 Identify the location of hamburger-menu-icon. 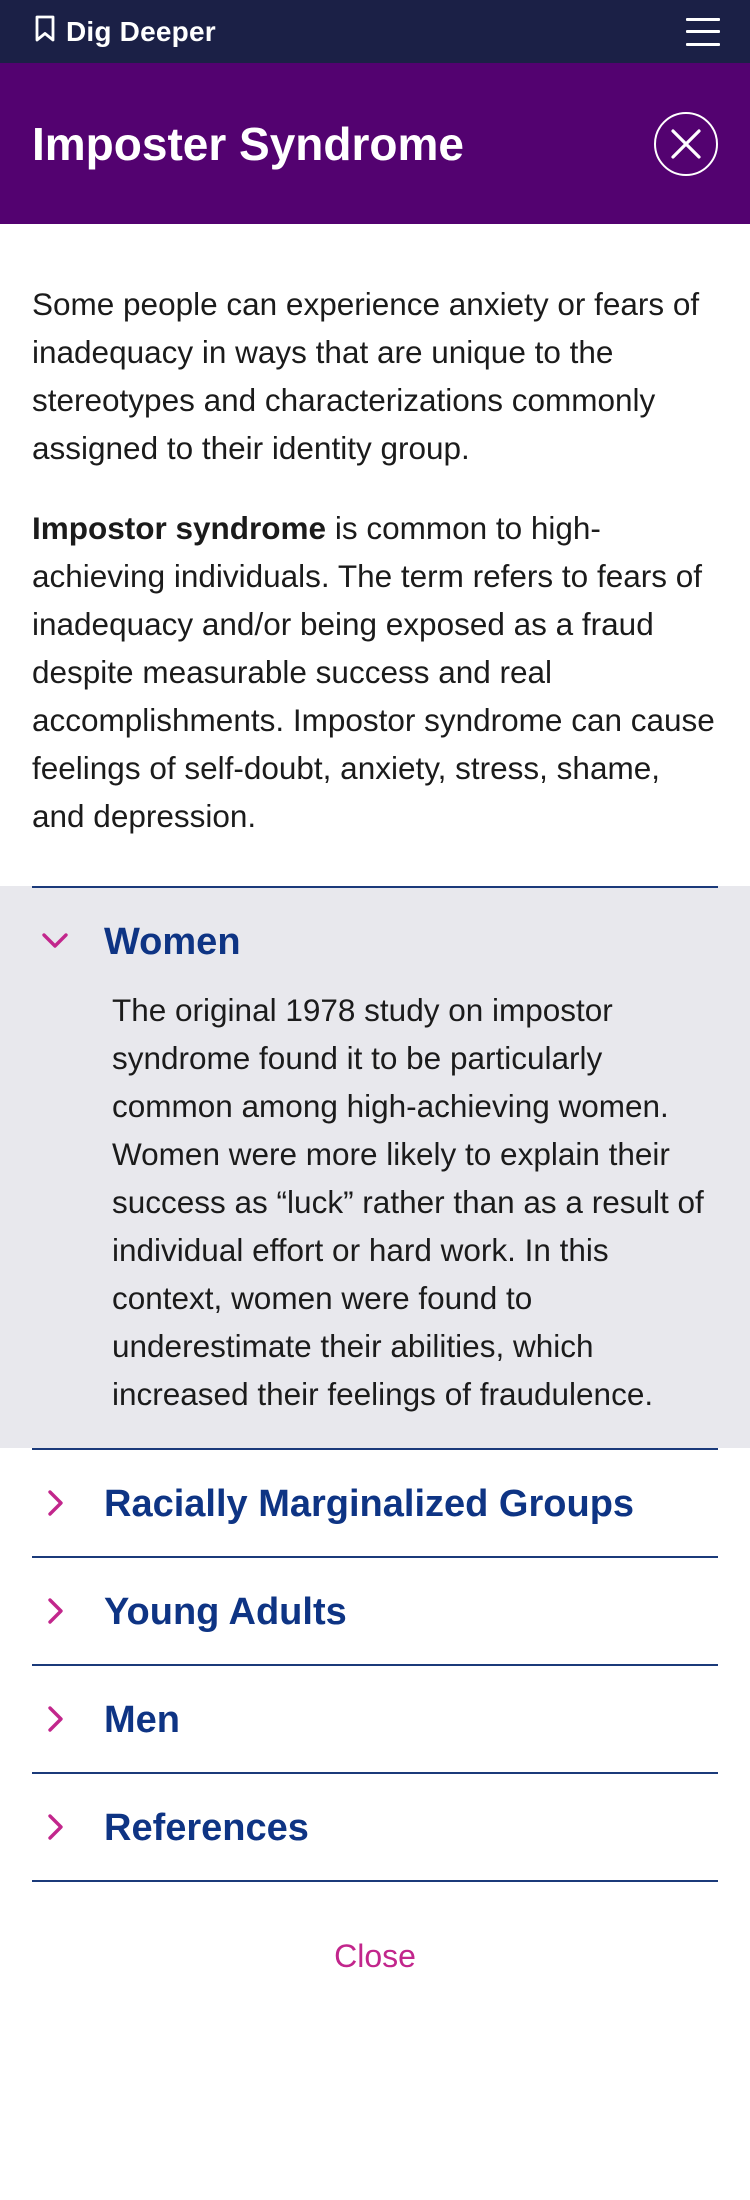
(703, 31).